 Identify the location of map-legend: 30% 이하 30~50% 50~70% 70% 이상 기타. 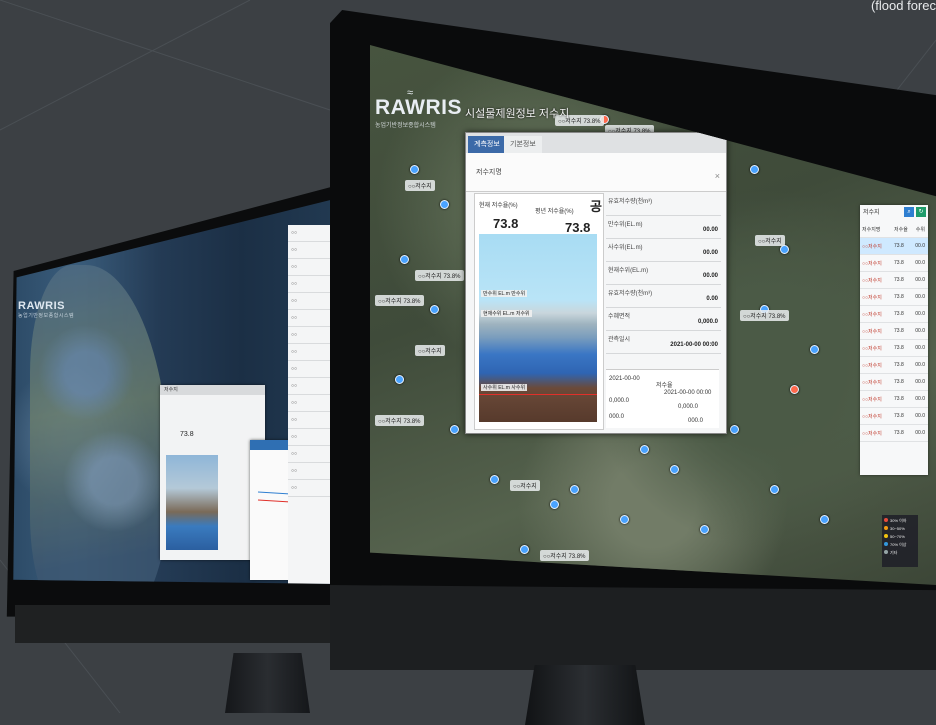
(900, 541).